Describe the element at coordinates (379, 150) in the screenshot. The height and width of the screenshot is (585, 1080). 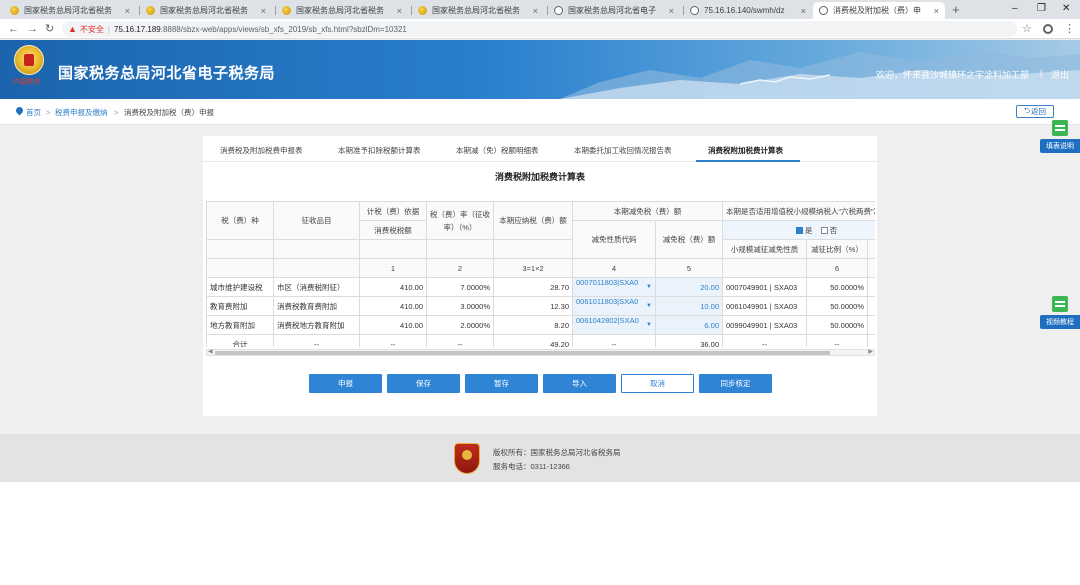
I see `tab-deduction-calc: 本期准予扣除税额计算表` at that location.